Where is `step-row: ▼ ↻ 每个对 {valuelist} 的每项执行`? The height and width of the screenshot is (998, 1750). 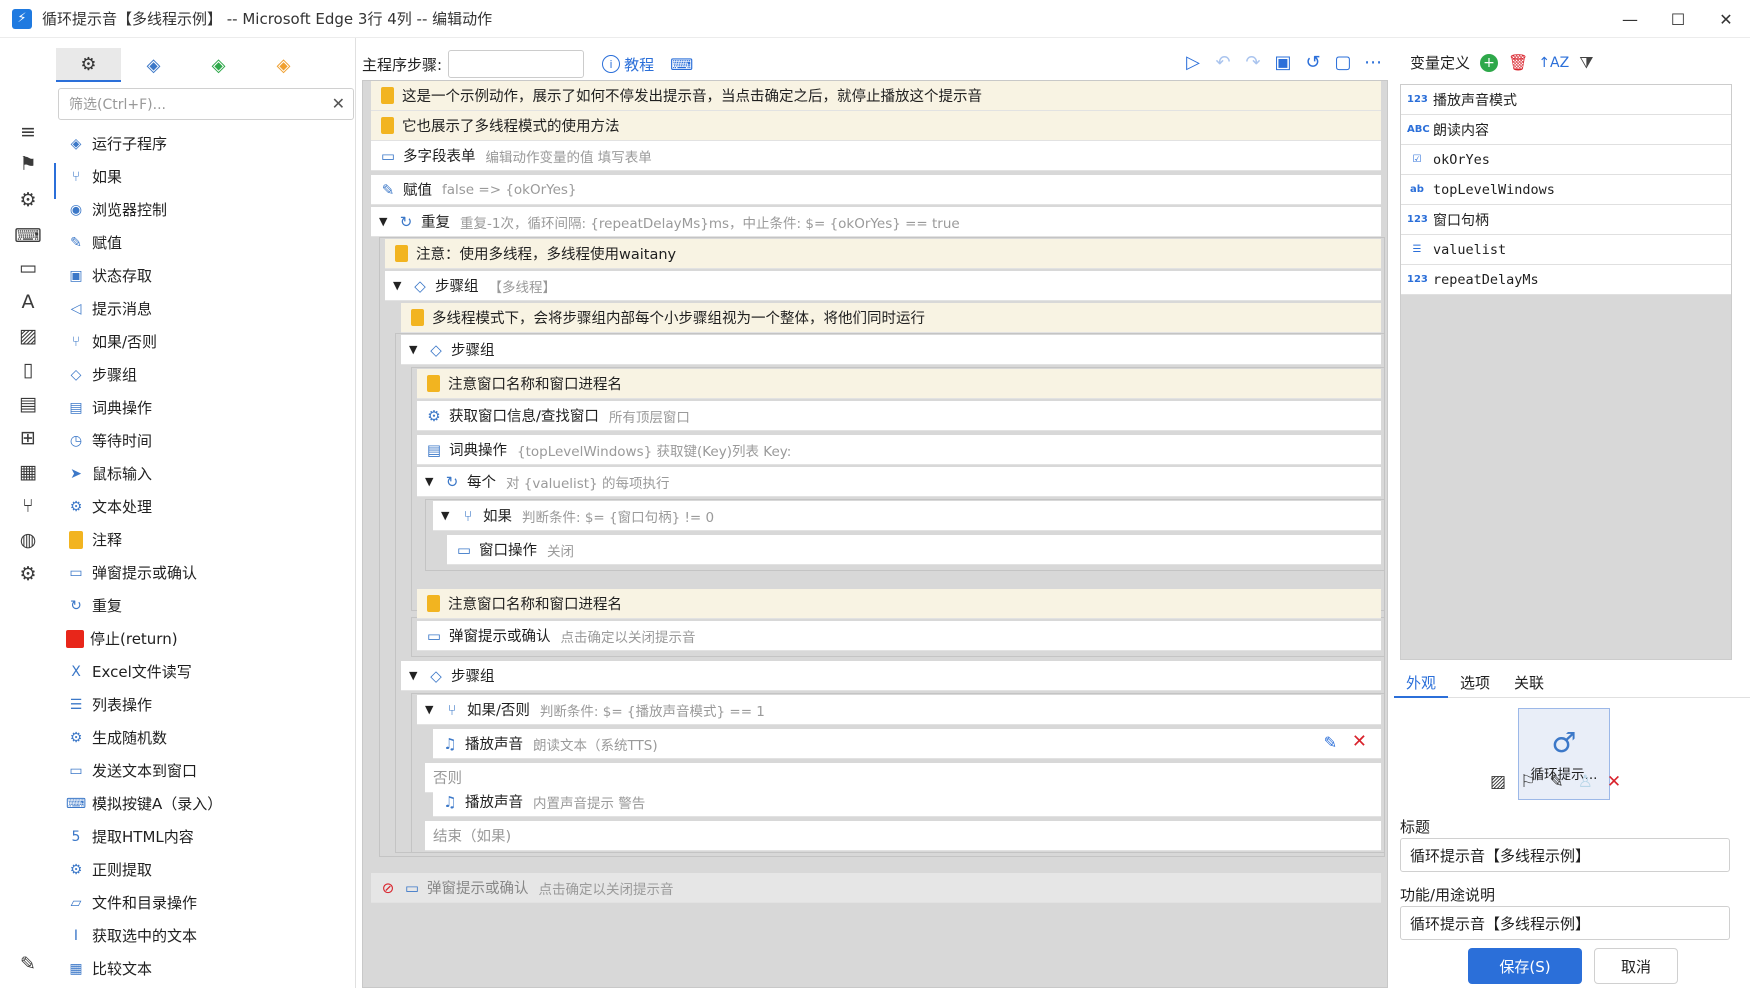
step-row: ▼ ↻ 每个对 {valuelist} 的每项执行 is located at coordinates (899, 482).